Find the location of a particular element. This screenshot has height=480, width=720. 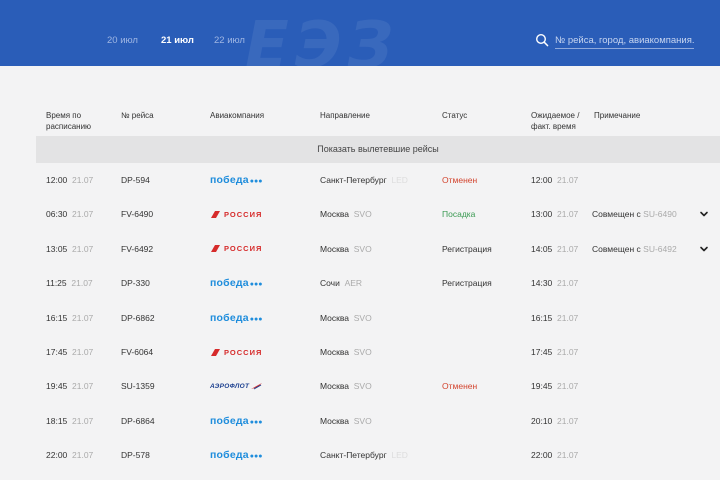

codeshare-note: Совмещен с SU-6492 is located at coordinates (634, 248).